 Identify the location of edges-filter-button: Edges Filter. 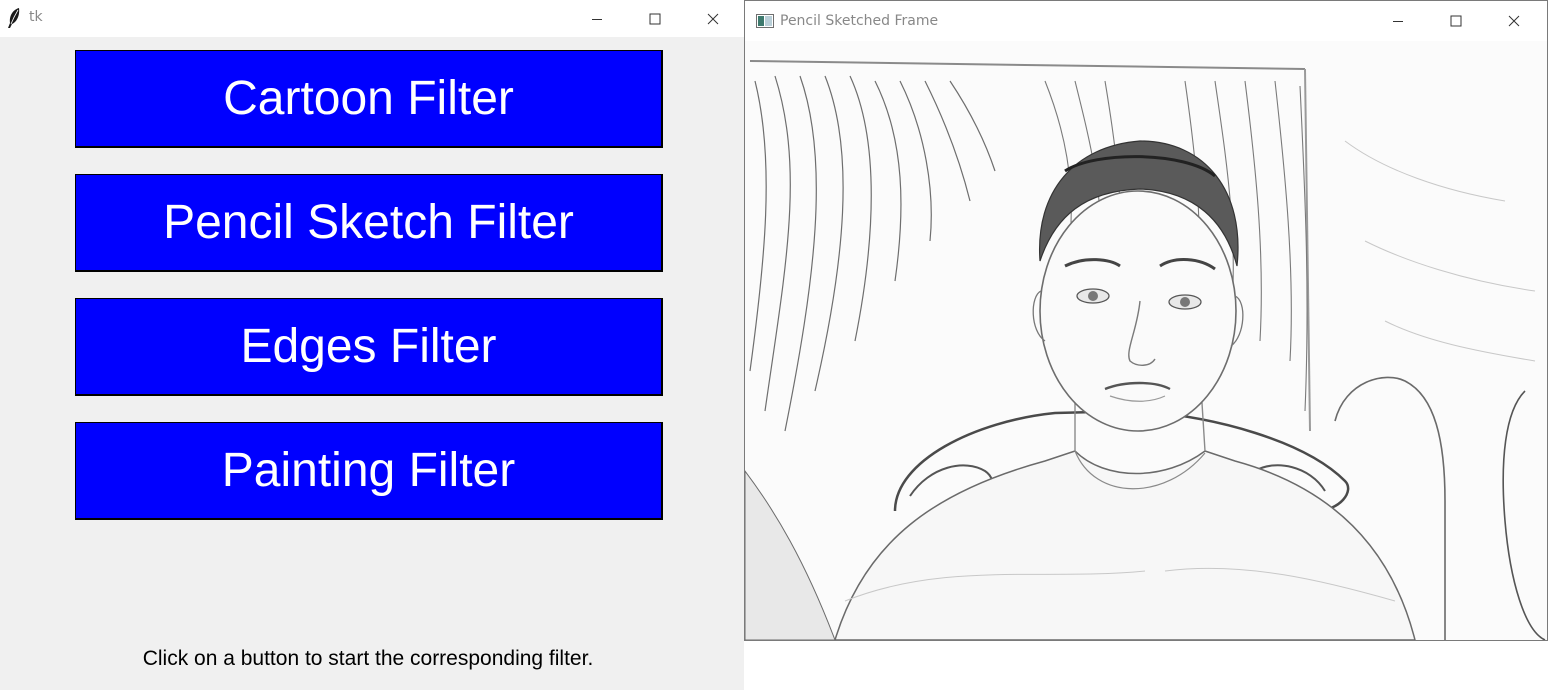
(369, 347).